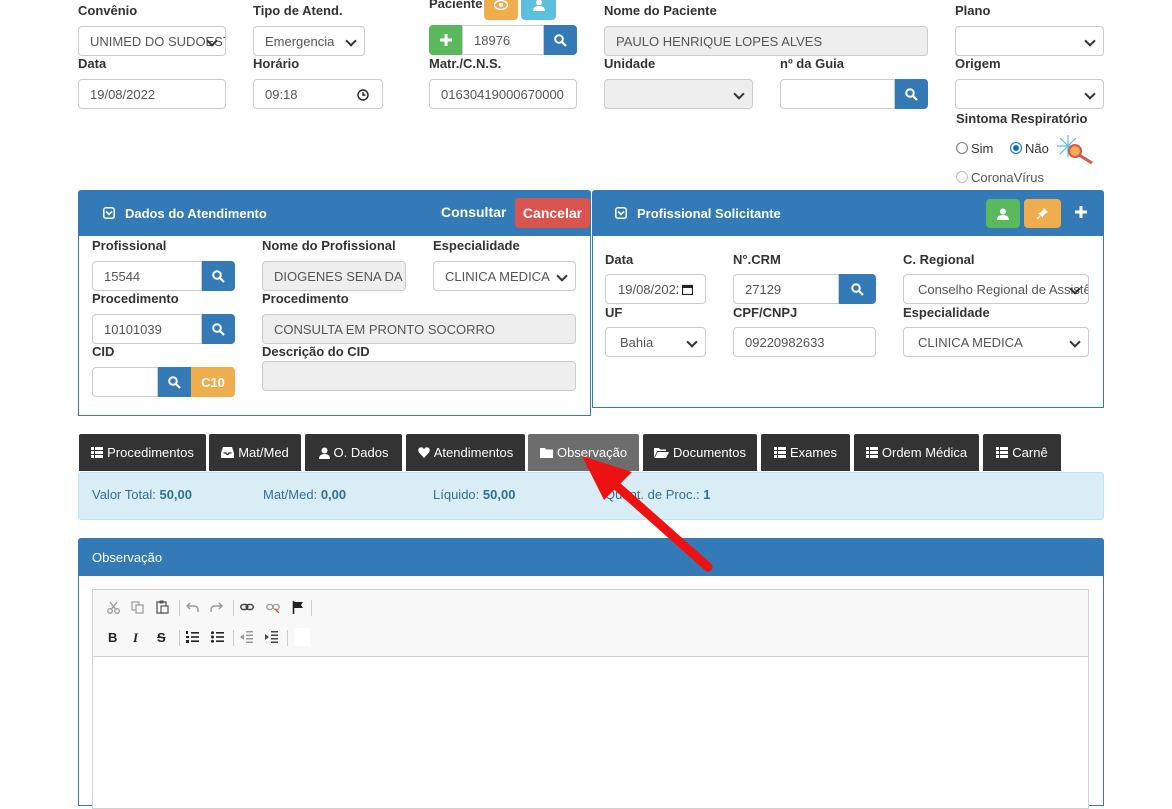 Image resolution: width=1172 pixels, height=809 pixels. What do you see at coordinates (655, 289) in the screenshot?
I see `solicitante-data-input: 19/08/2022` at bounding box center [655, 289].